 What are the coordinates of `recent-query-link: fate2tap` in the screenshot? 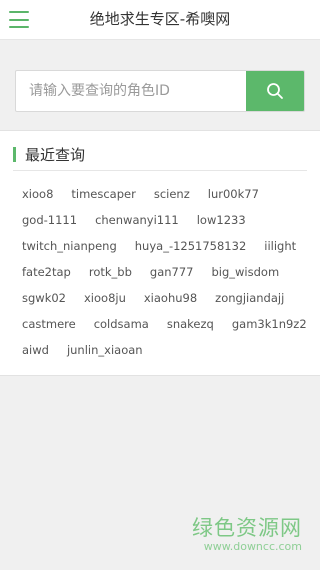 It's located at (46, 272).